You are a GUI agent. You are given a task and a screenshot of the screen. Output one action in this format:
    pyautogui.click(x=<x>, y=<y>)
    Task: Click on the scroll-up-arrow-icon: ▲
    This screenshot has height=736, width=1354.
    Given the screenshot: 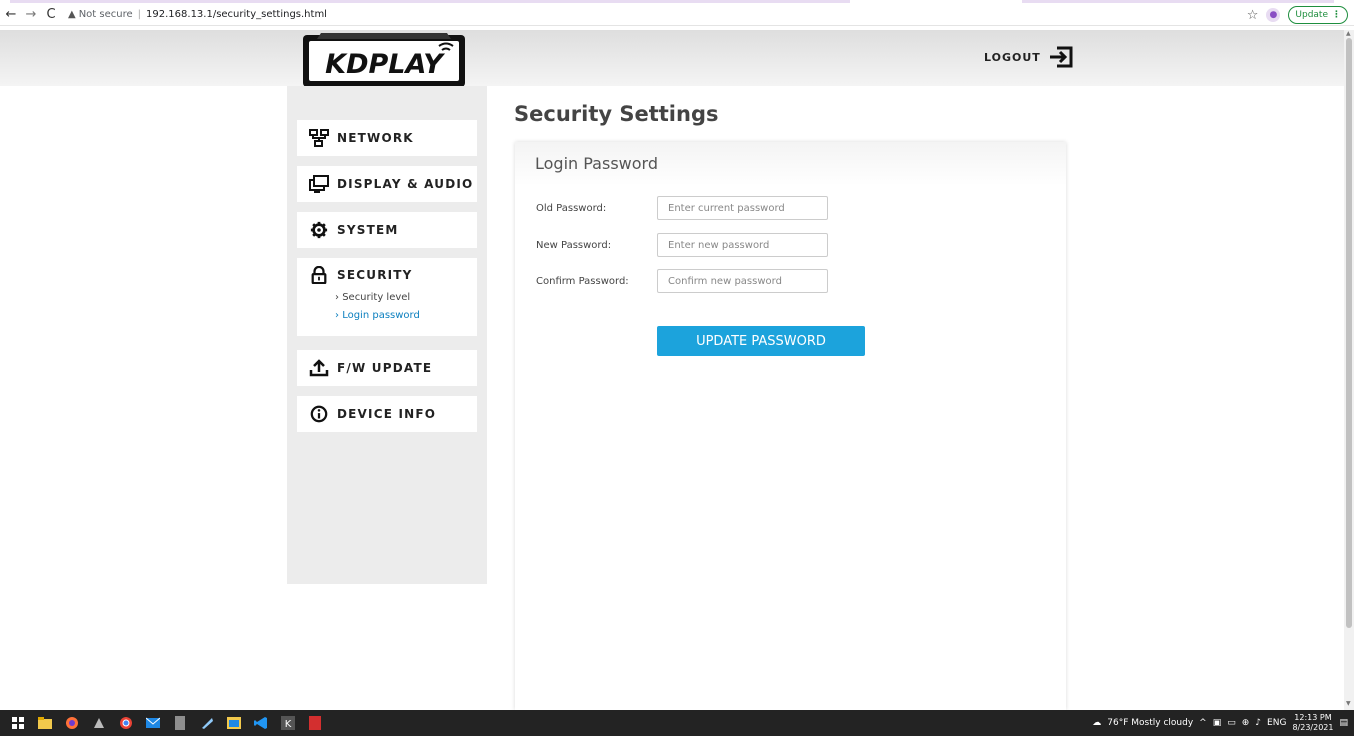 What is the action you would take?
    pyautogui.click(x=1348, y=33)
    